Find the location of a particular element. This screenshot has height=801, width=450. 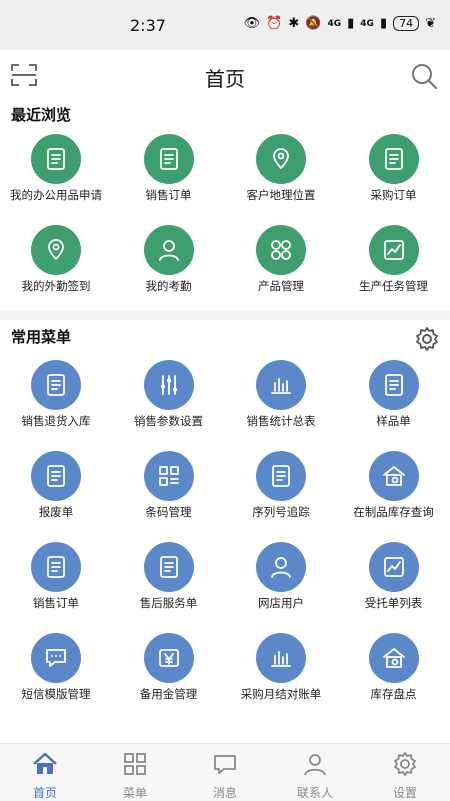

recent-grid-item: 我的外勤签到 is located at coordinates (56, 259).